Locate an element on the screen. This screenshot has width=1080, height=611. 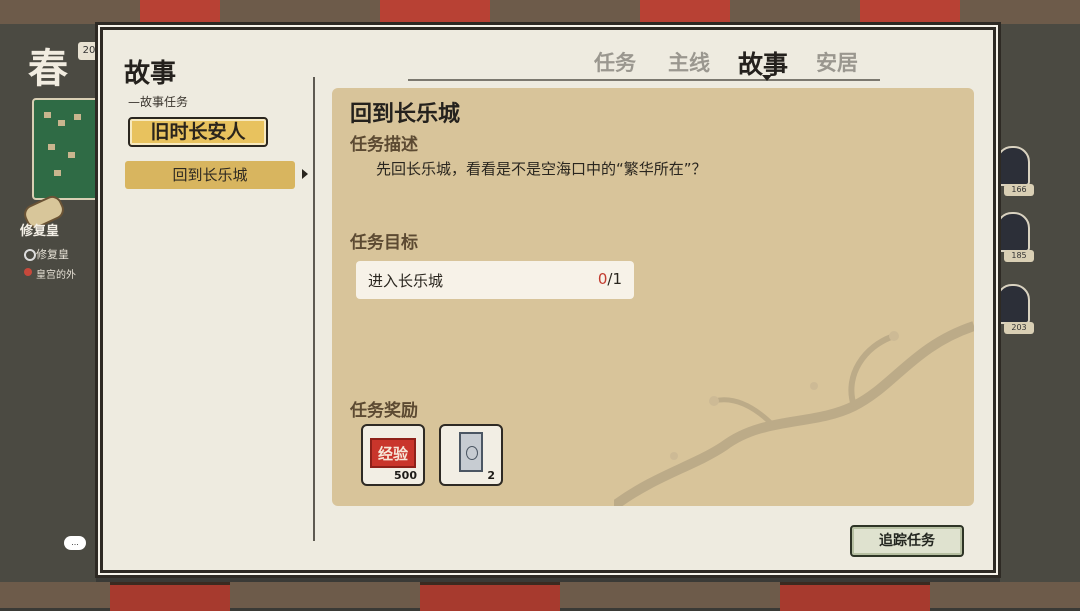
tab-renwu: 任务 is located at coordinates (615, 62).